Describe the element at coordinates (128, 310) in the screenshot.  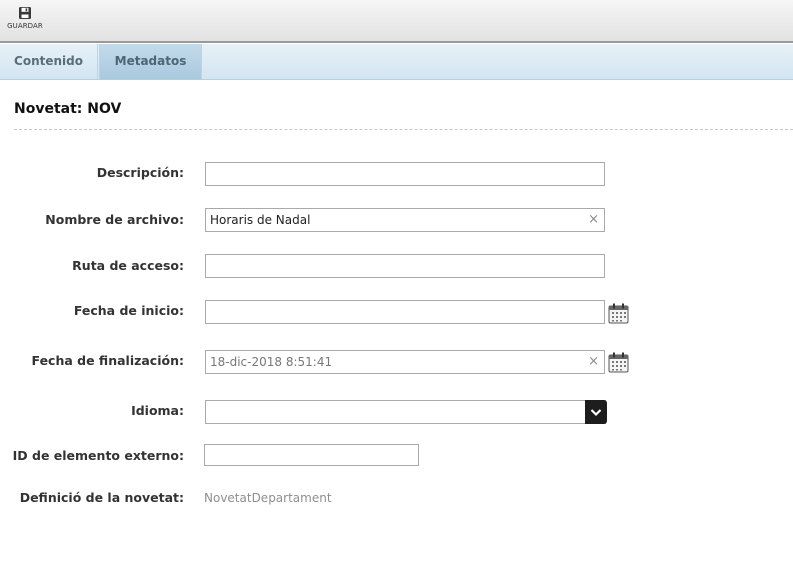
I see `fecha-inicio-label: Fecha de inicio:` at that location.